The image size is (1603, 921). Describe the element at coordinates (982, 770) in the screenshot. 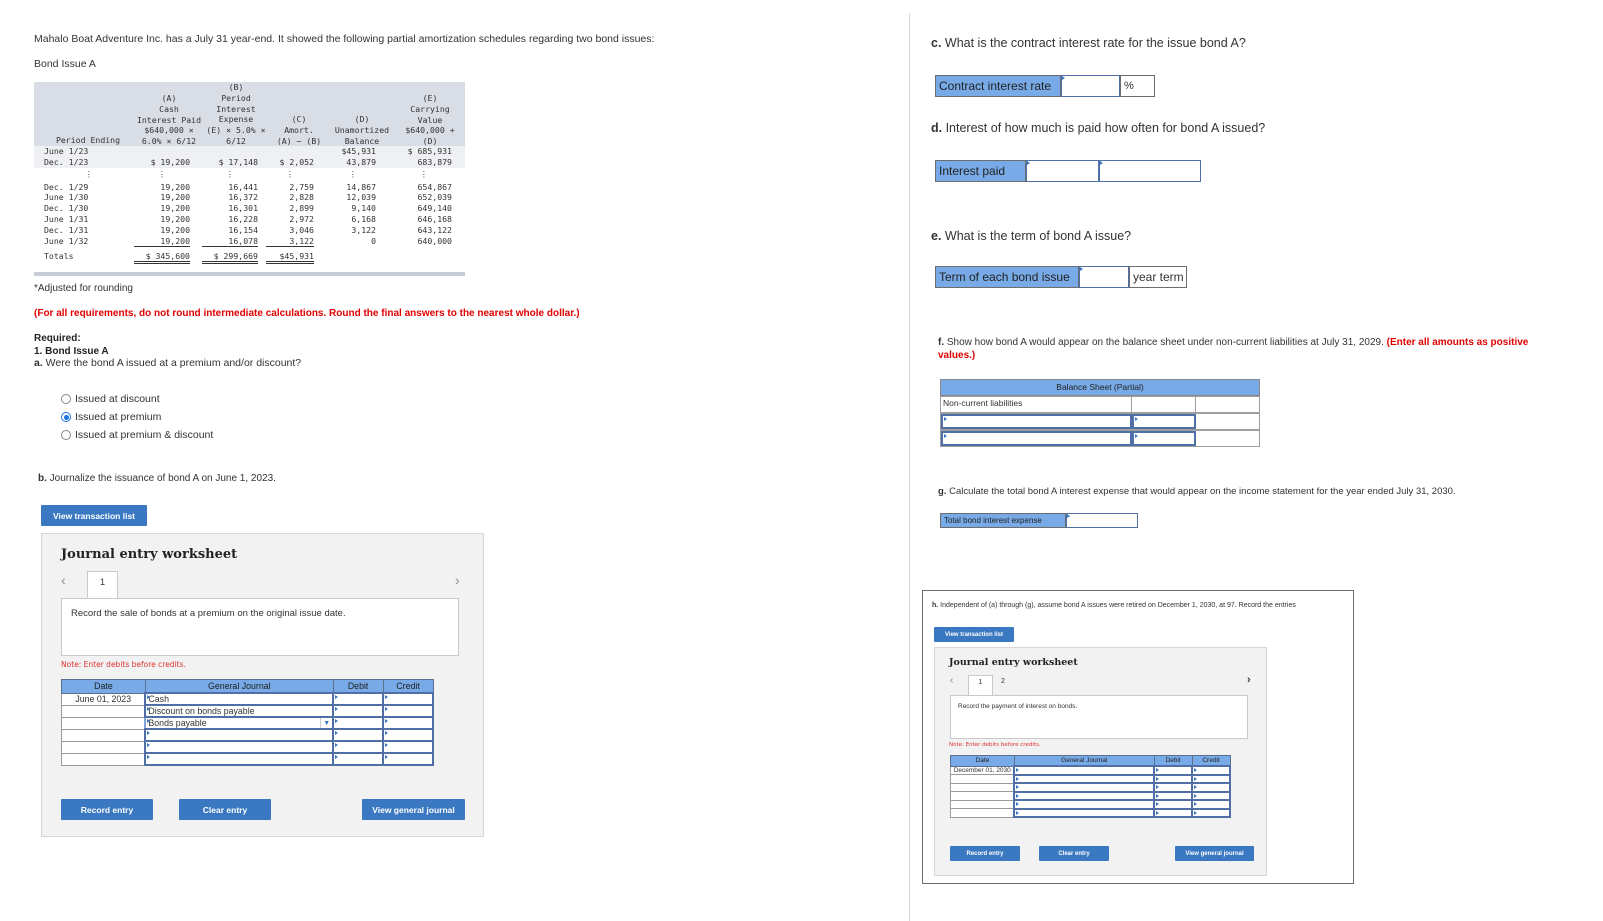

I see `date-value: December 01, 2030` at that location.